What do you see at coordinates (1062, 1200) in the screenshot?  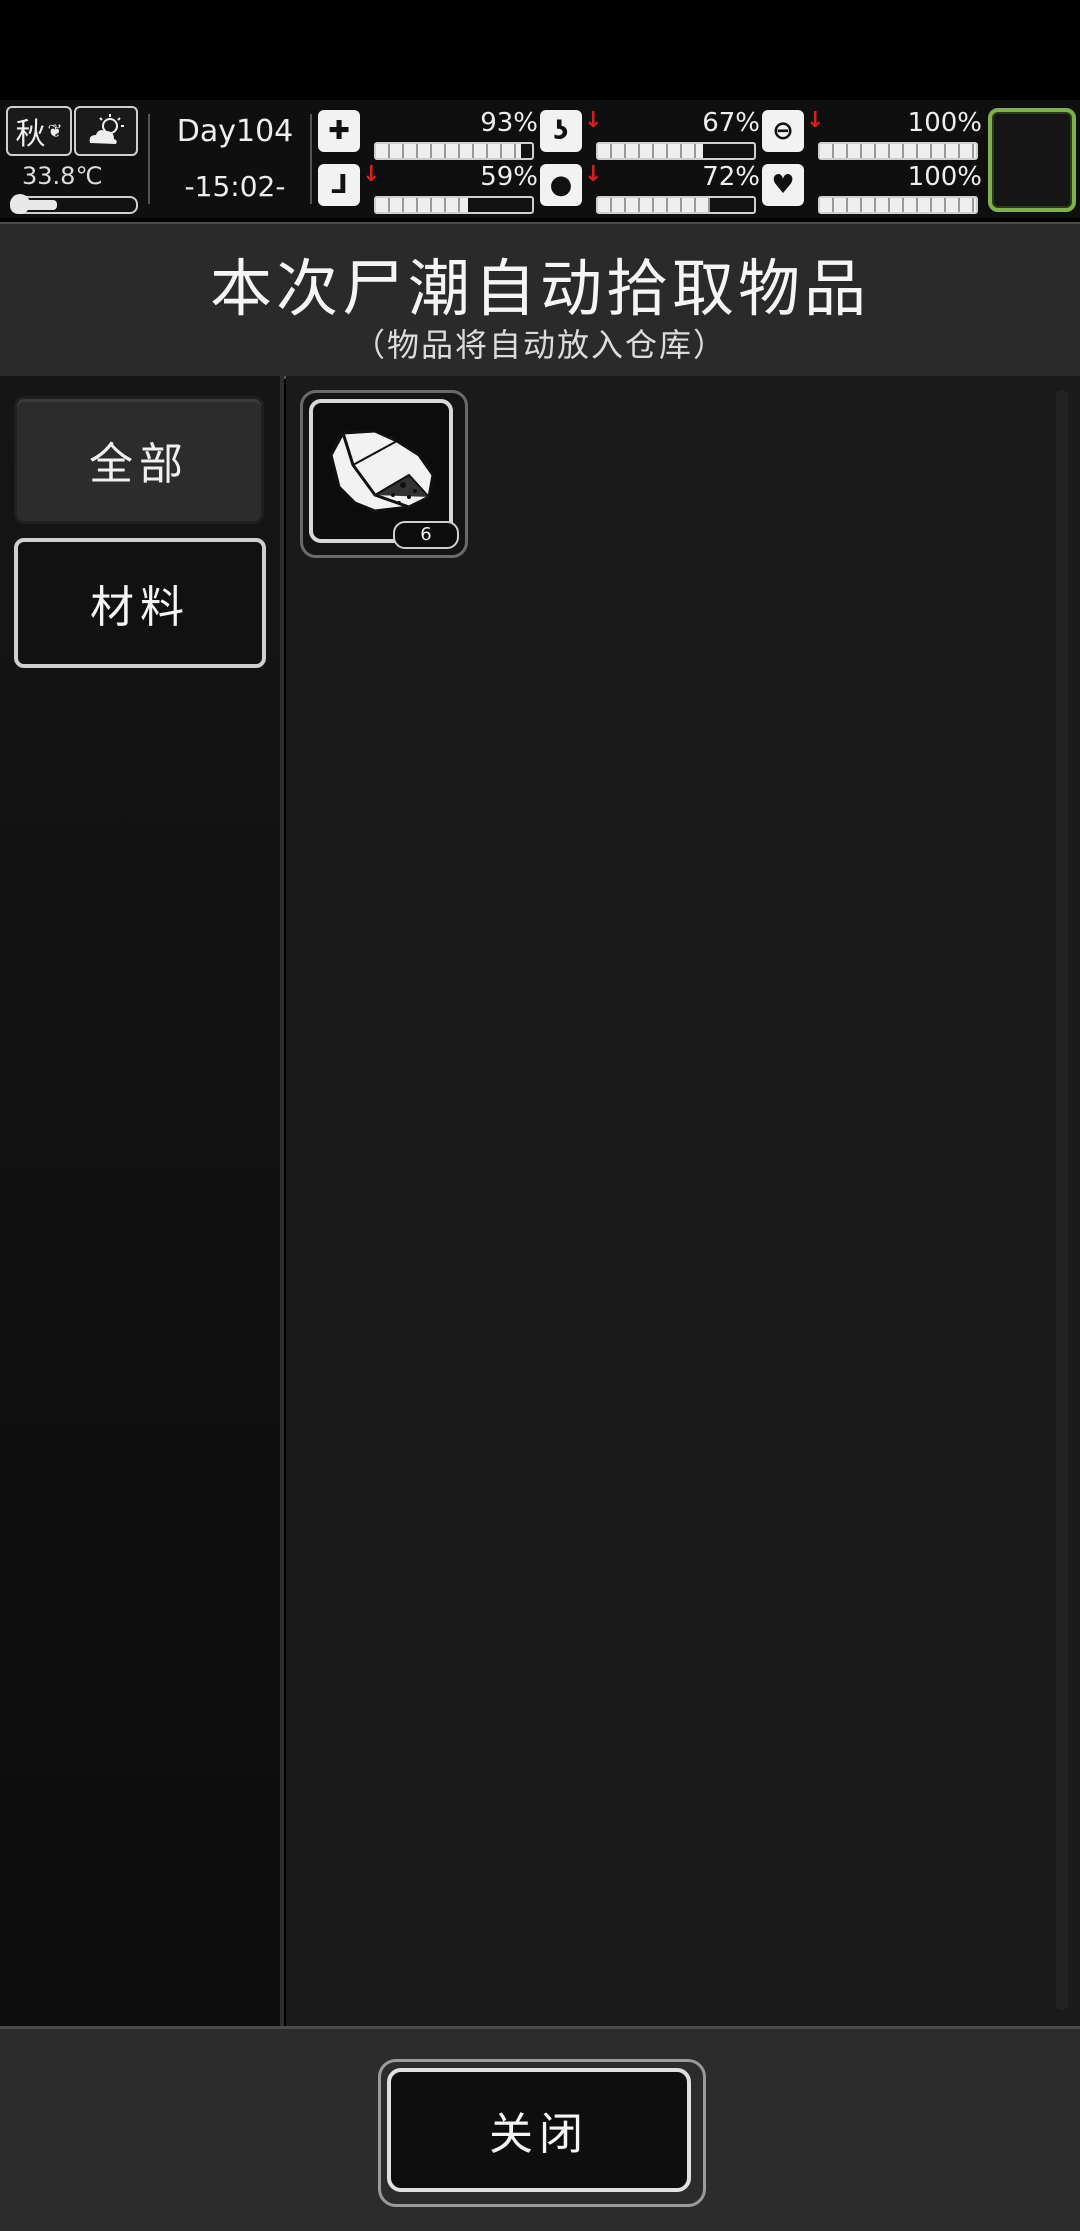 I see `scrollbar` at bounding box center [1062, 1200].